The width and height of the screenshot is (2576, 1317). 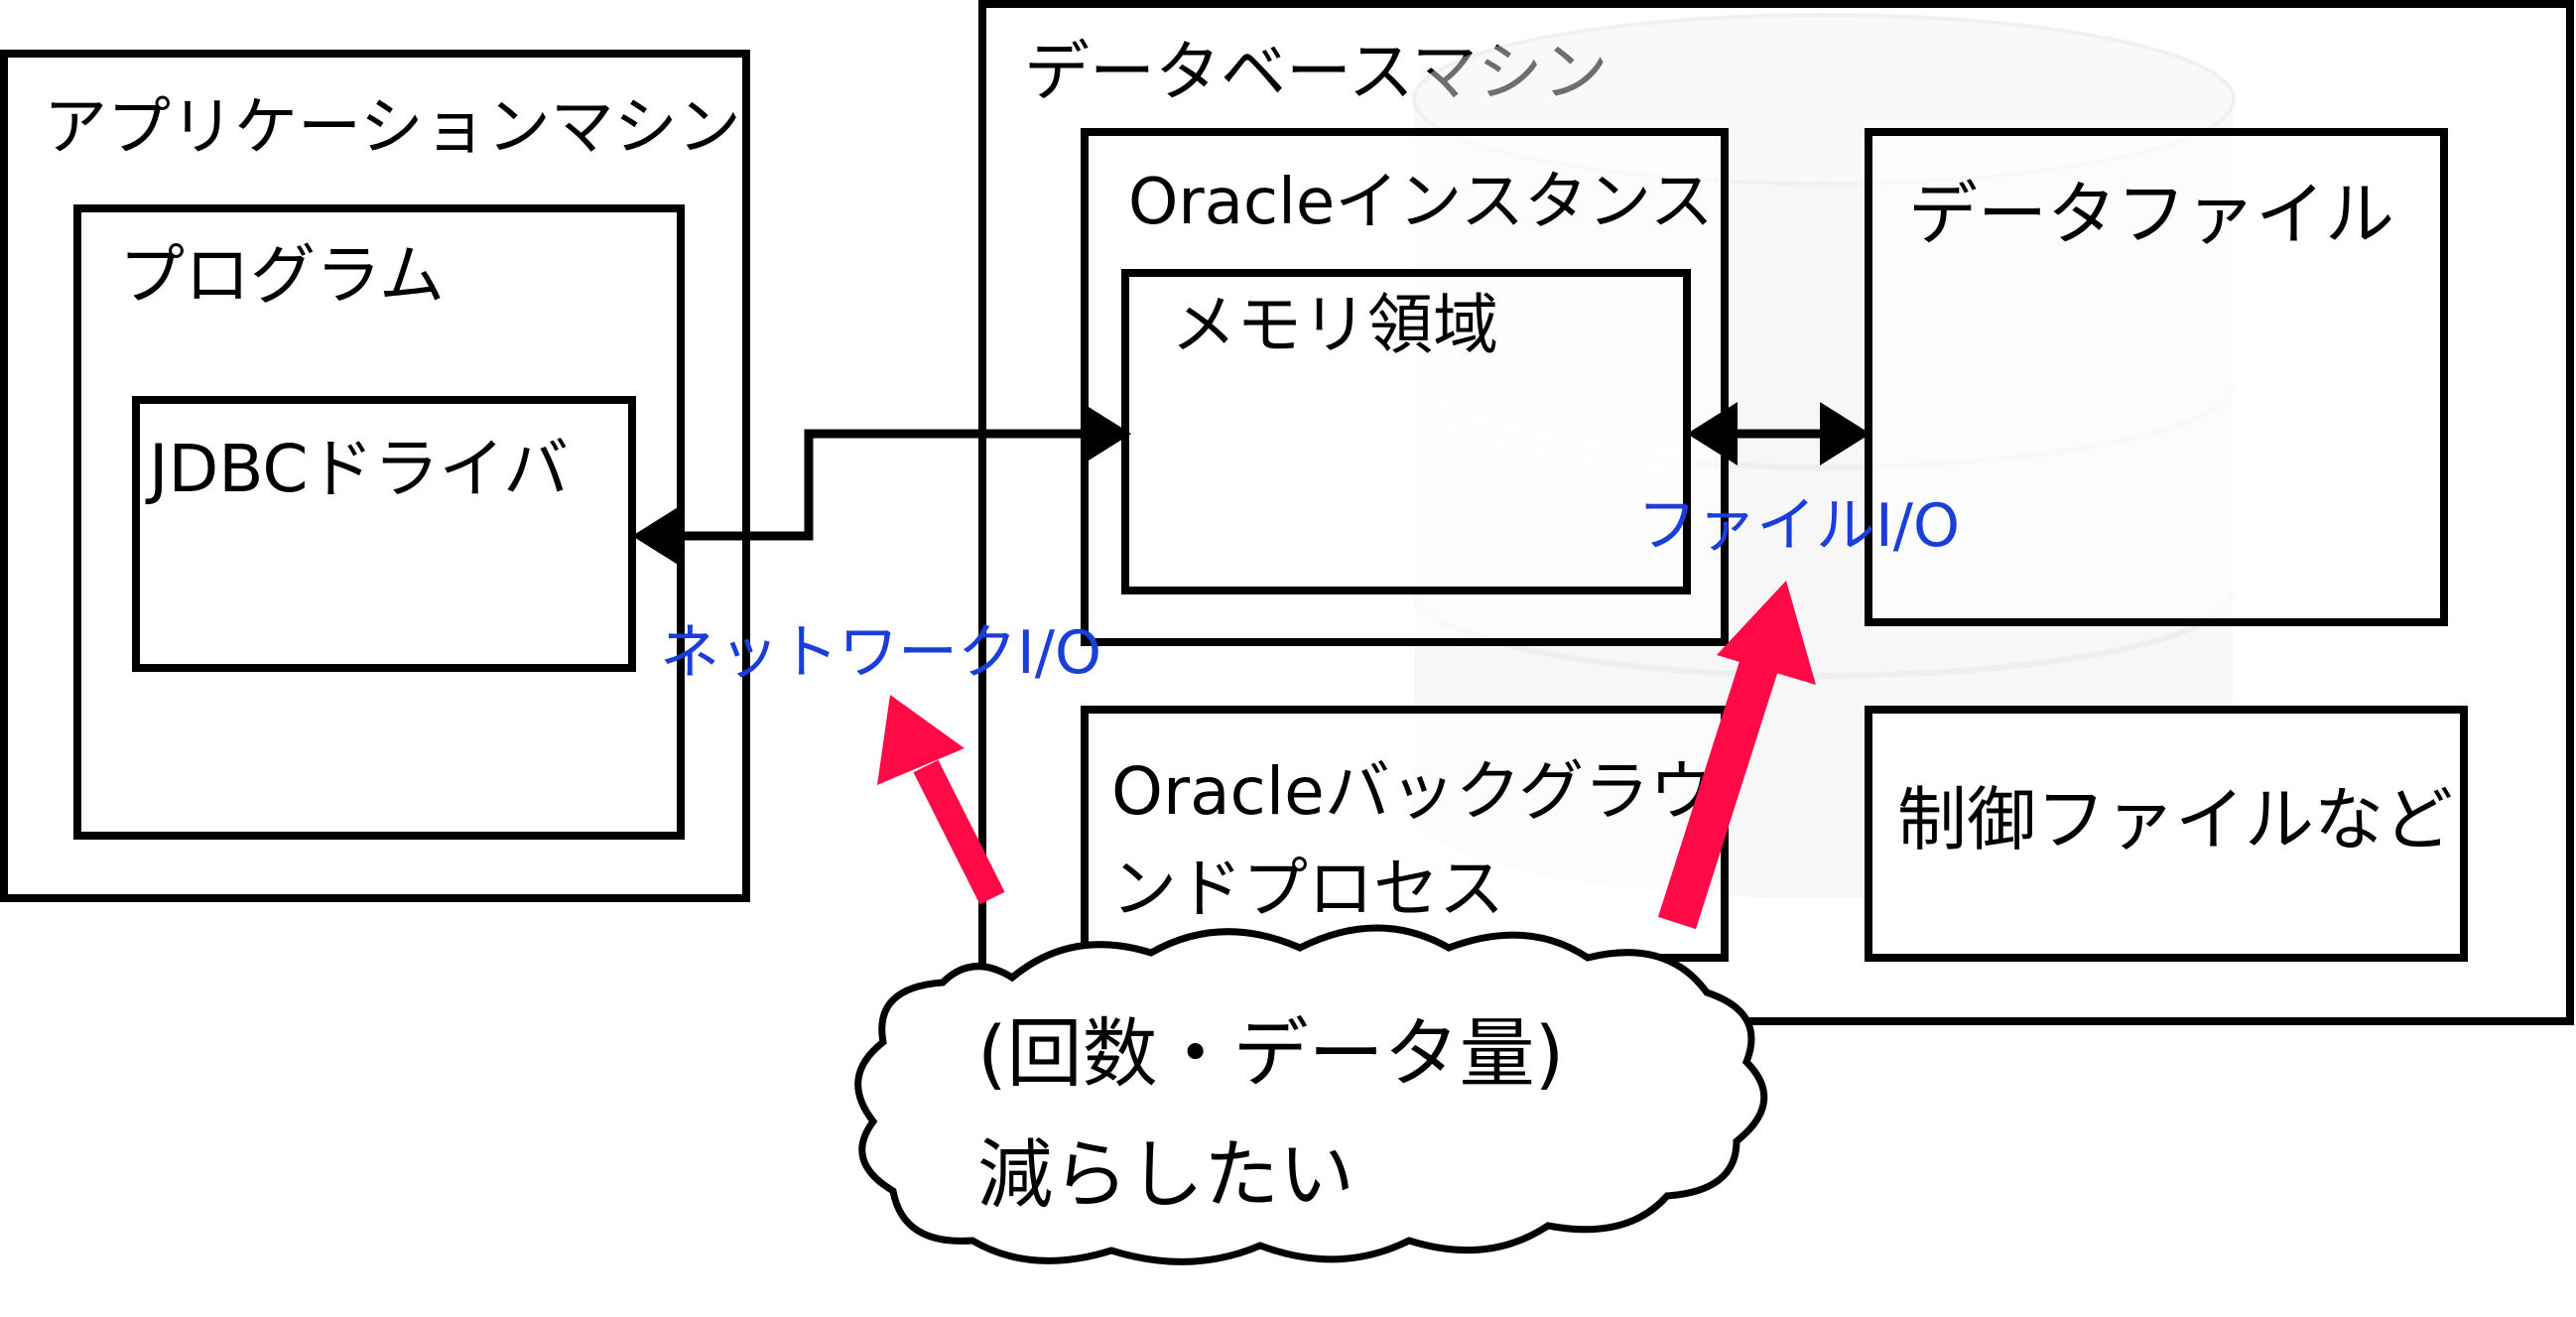 I want to click on oracle-instance-title: Oracleインスタンス, so click(x=1421, y=202).